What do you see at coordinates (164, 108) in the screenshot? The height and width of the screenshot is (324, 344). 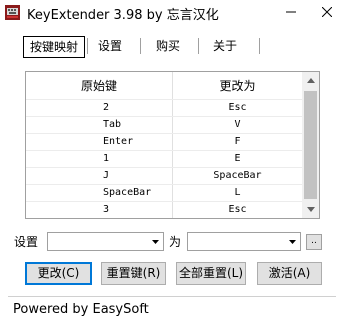 I see `table-row: 2 Esc` at bounding box center [164, 108].